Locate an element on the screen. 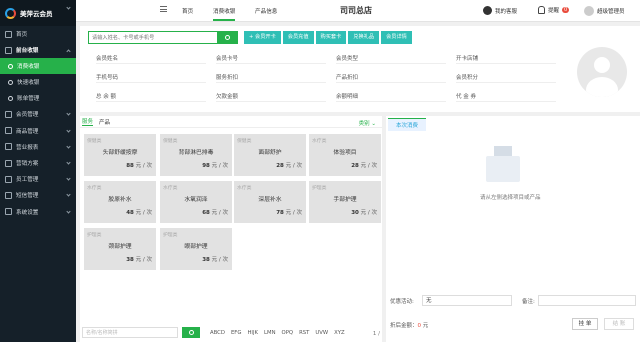 This screenshot has height=342, width=640. tab-home: 首页 is located at coordinates (187, 11).